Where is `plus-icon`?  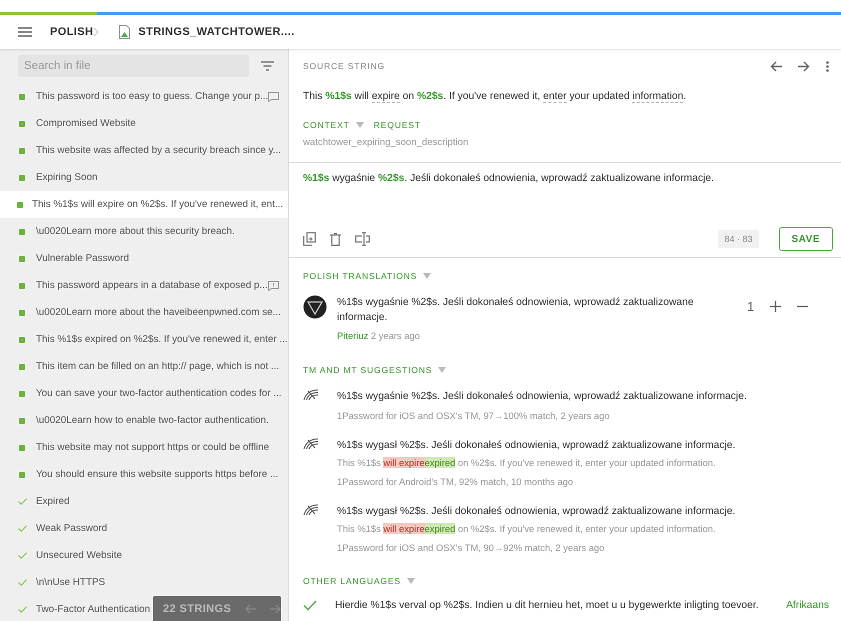
plus-icon is located at coordinates (776, 306).